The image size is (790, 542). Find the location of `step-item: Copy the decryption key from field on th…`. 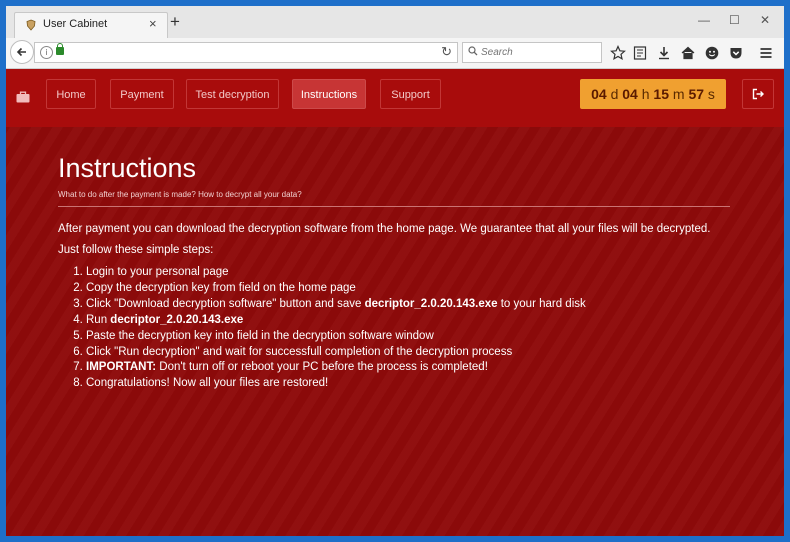

step-item: Copy the decryption key from field on th… is located at coordinates (408, 289).